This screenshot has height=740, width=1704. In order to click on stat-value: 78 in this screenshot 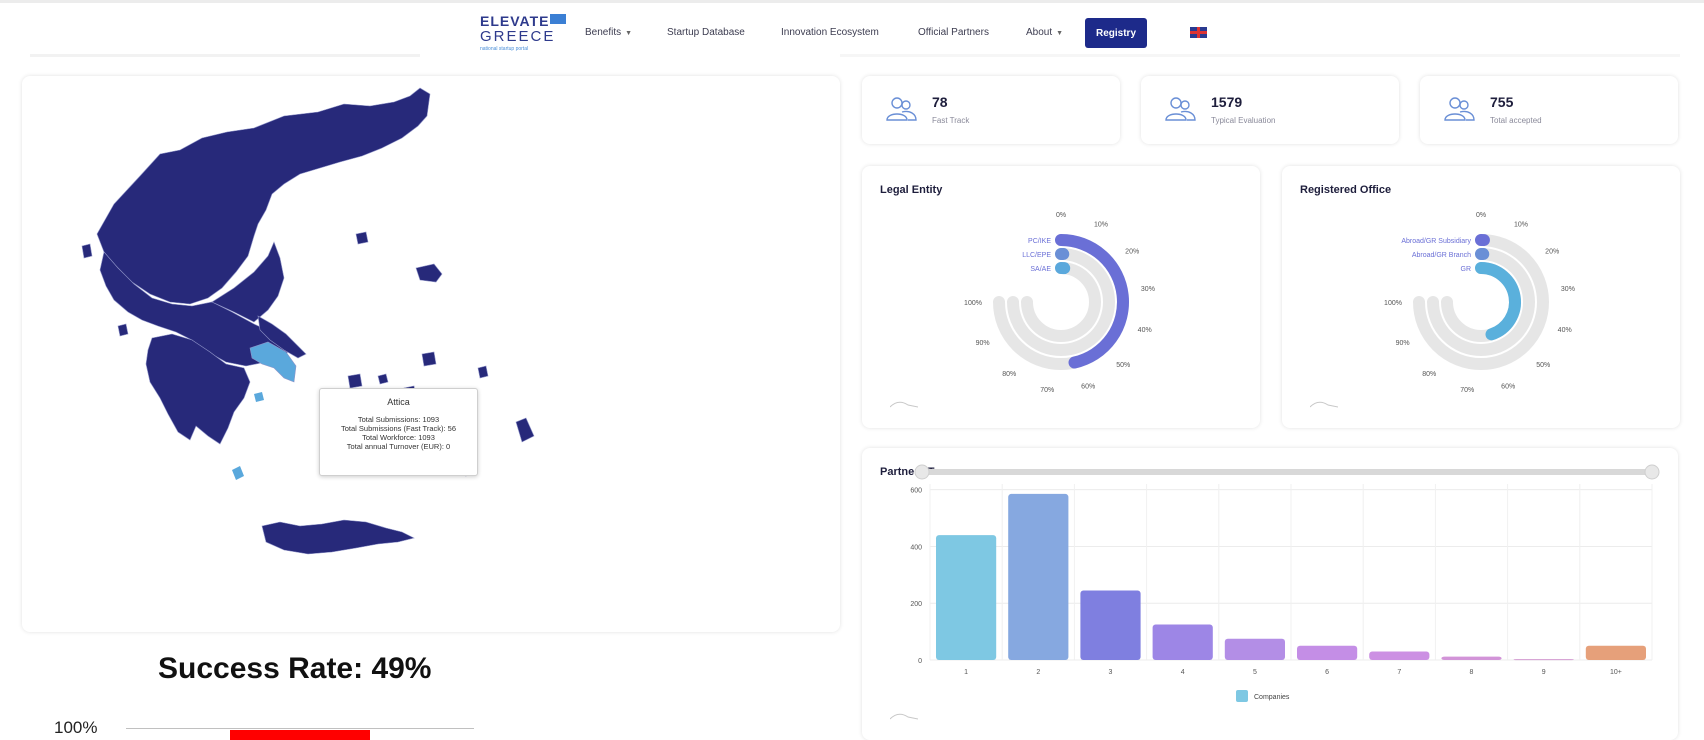, I will do `click(940, 102)`.